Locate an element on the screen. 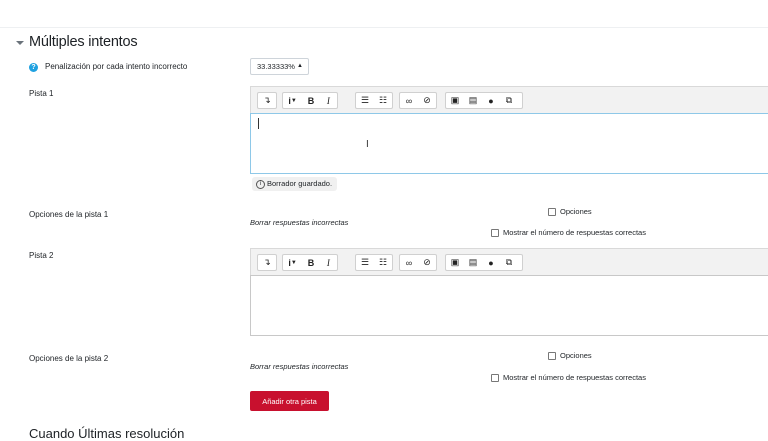 The image size is (768, 441). hint1-editor is located at coordinates (509, 143).